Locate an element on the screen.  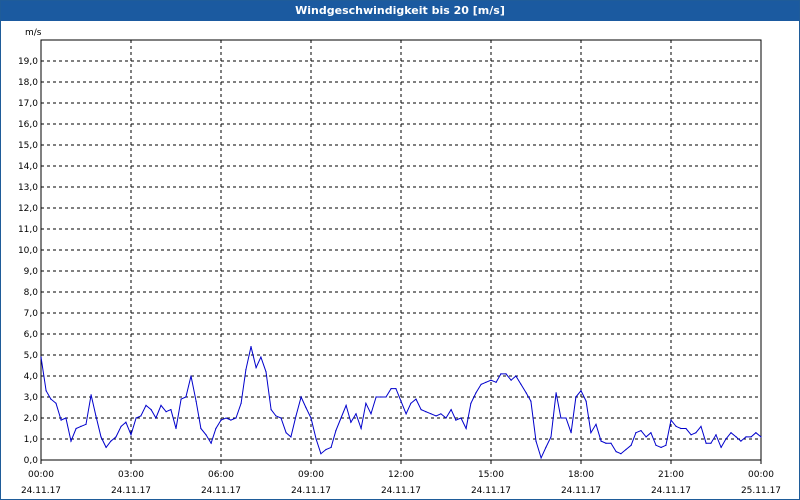
y-tick-label: 0,0 is located at coordinates (31, 461).